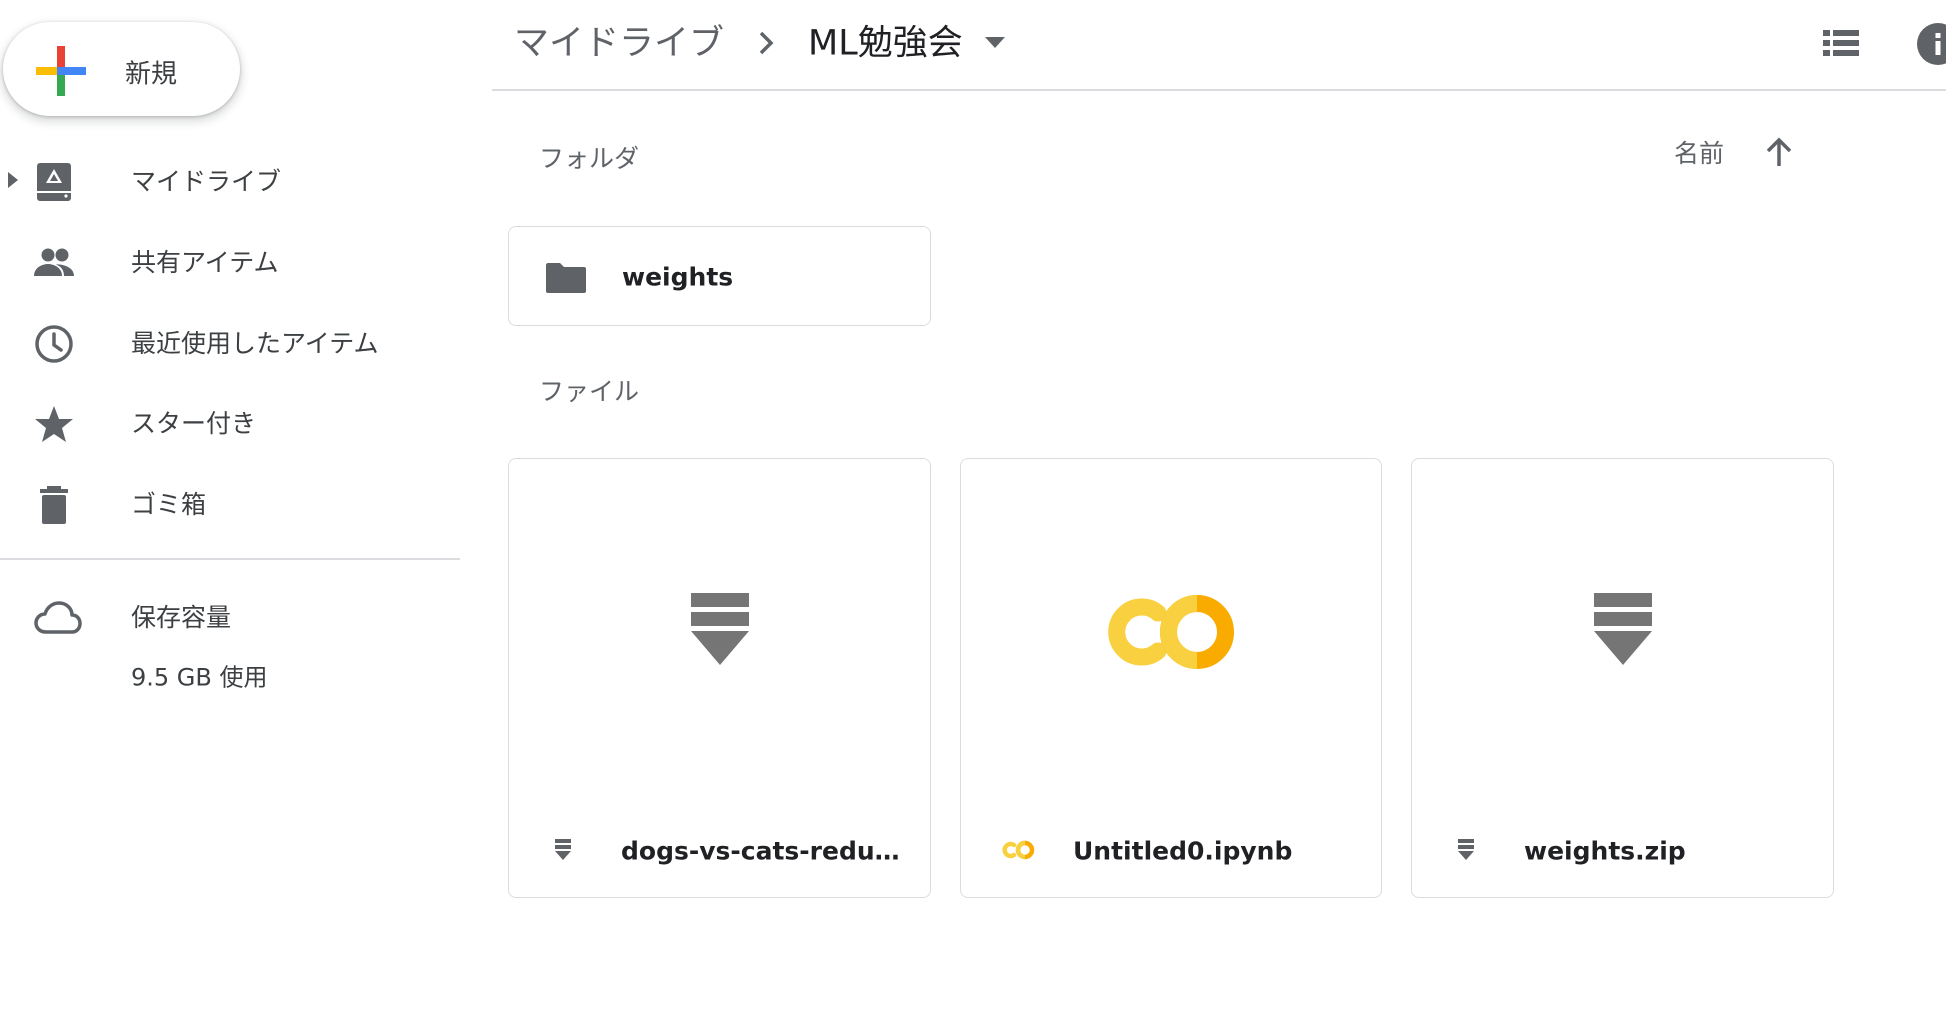 This screenshot has width=1946, height=1034. Describe the element at coordinates (1931, 44) in the screenshot. I see `info-icon` at that location.